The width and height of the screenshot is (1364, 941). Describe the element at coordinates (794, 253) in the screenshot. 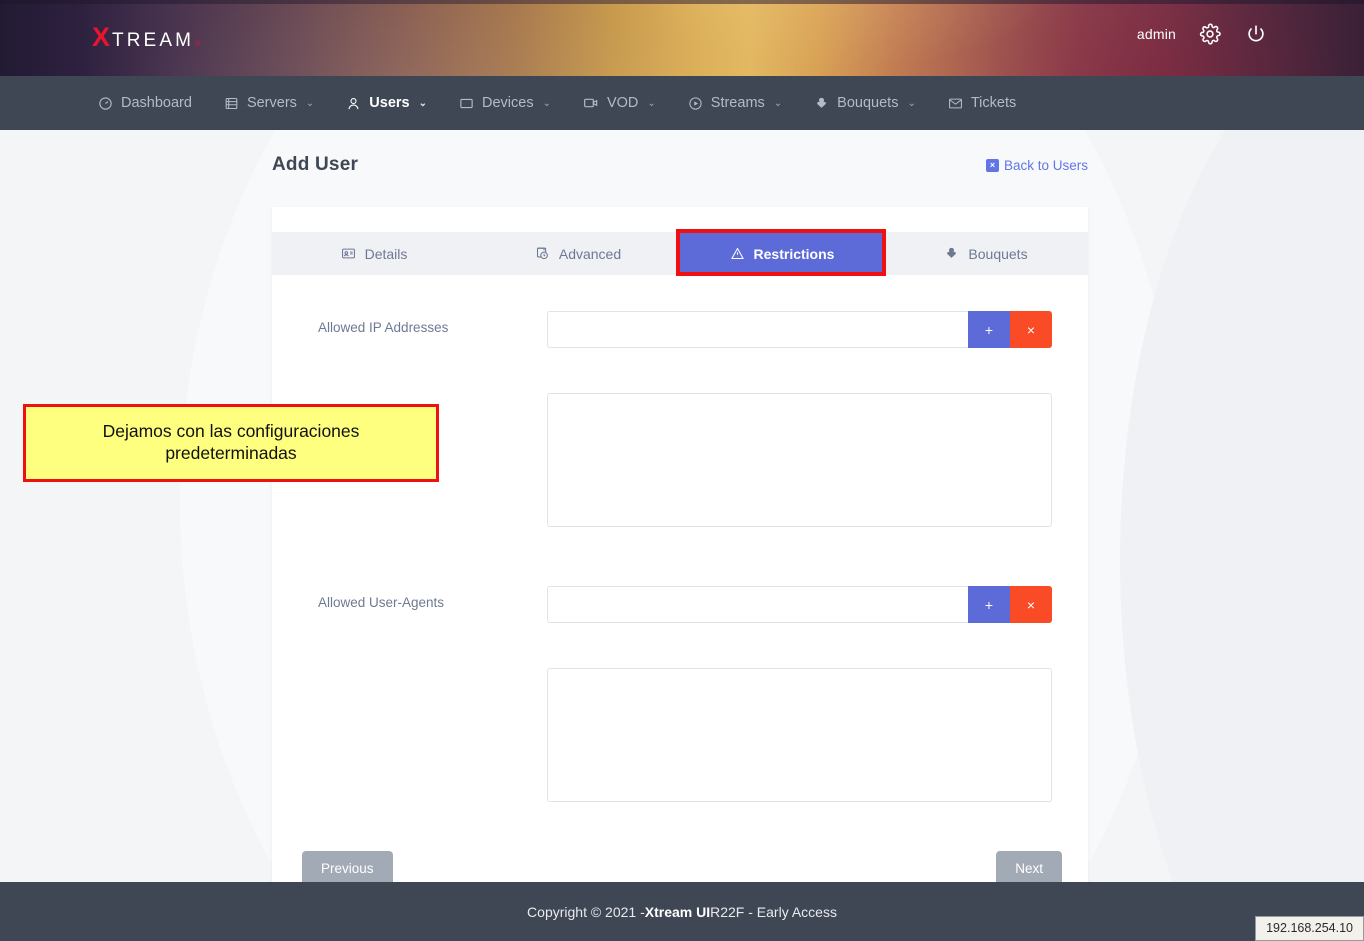

I see `tab-label-restrictions: Restrictions` at that location.